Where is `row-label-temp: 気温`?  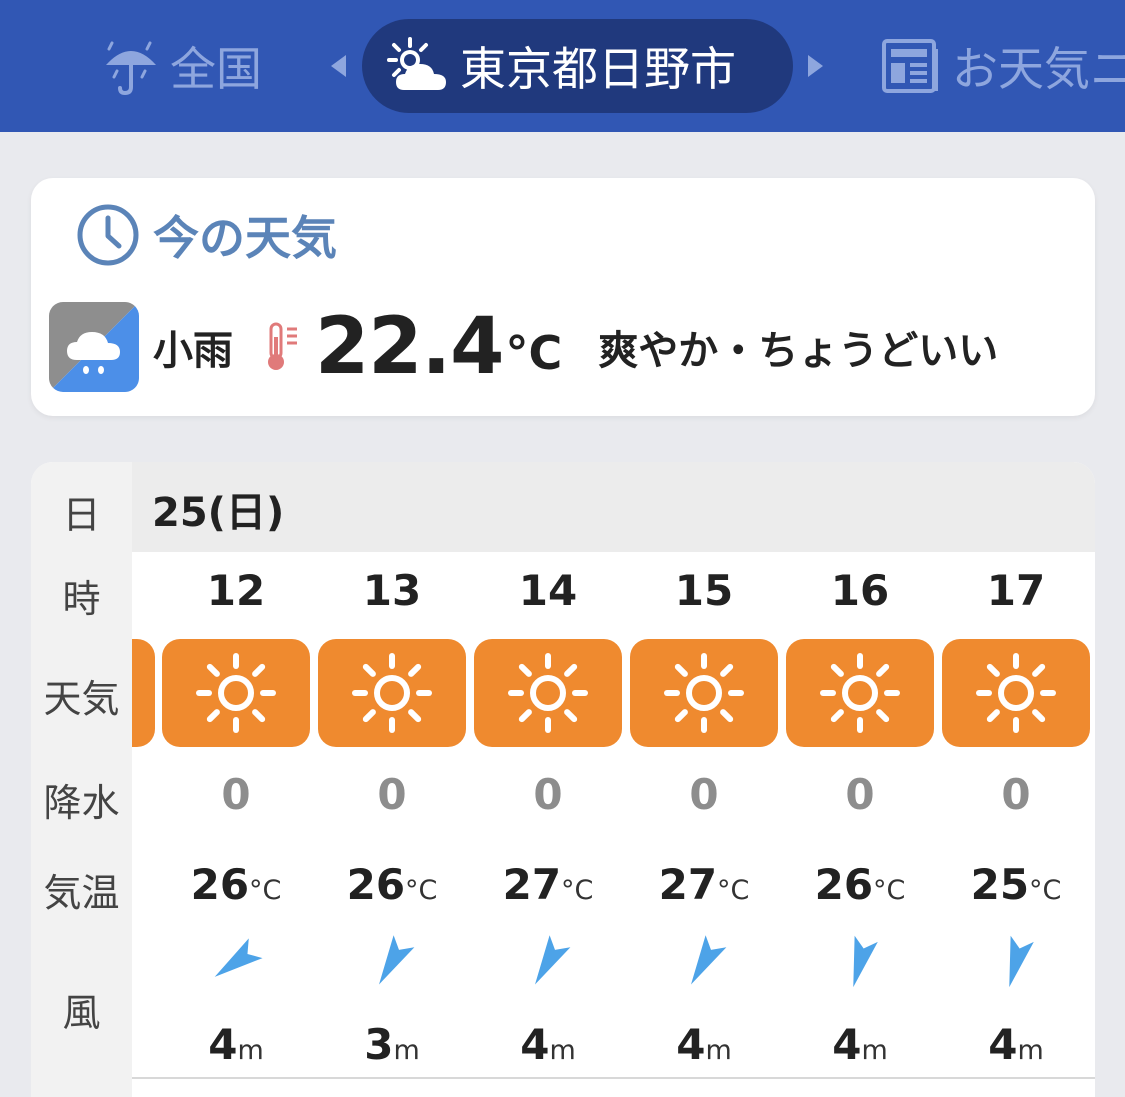
row-label-temp: 気温 is located at coordinates (81, 893).